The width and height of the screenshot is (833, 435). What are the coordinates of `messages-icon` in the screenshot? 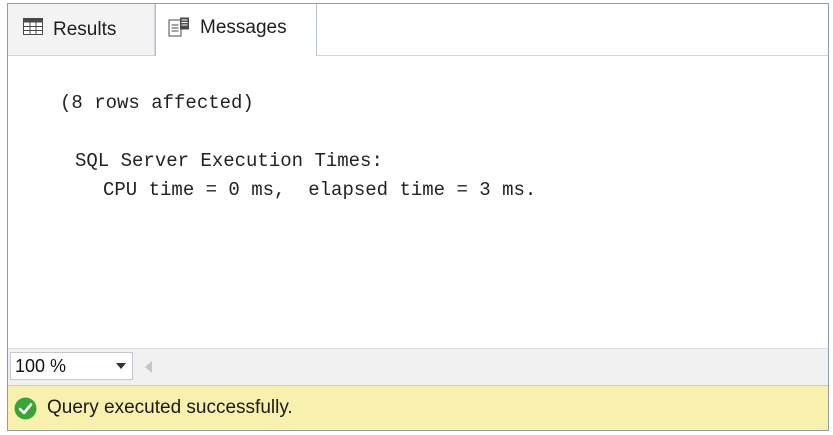 It's located at (179, 30).